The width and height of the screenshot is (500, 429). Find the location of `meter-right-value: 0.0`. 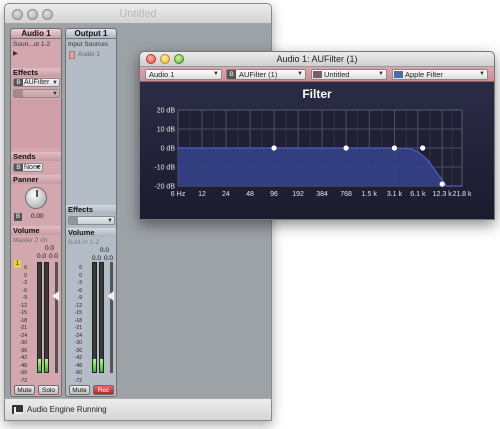

meter-right-value: 0.0 is located at coordinates (109, 258).